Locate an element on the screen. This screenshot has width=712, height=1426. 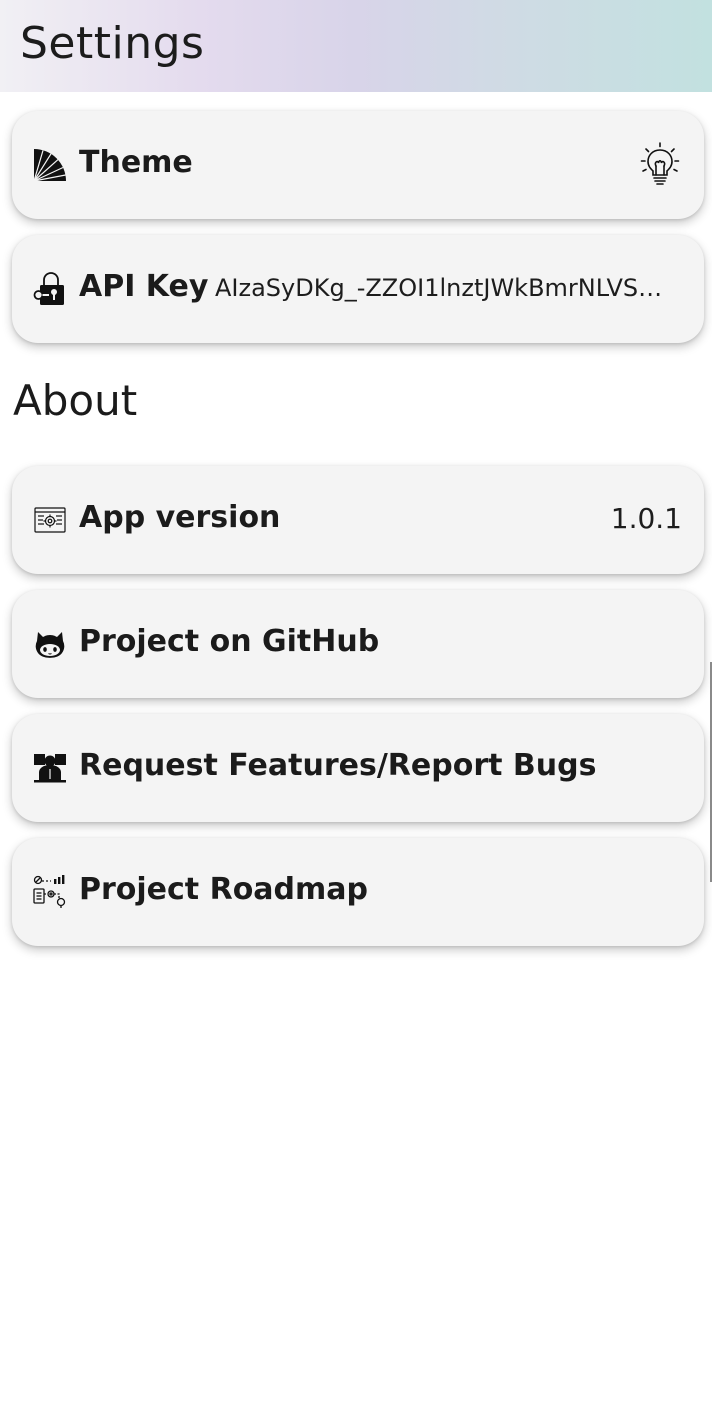
palette-fan-icon is located at coordinates (50, 165).